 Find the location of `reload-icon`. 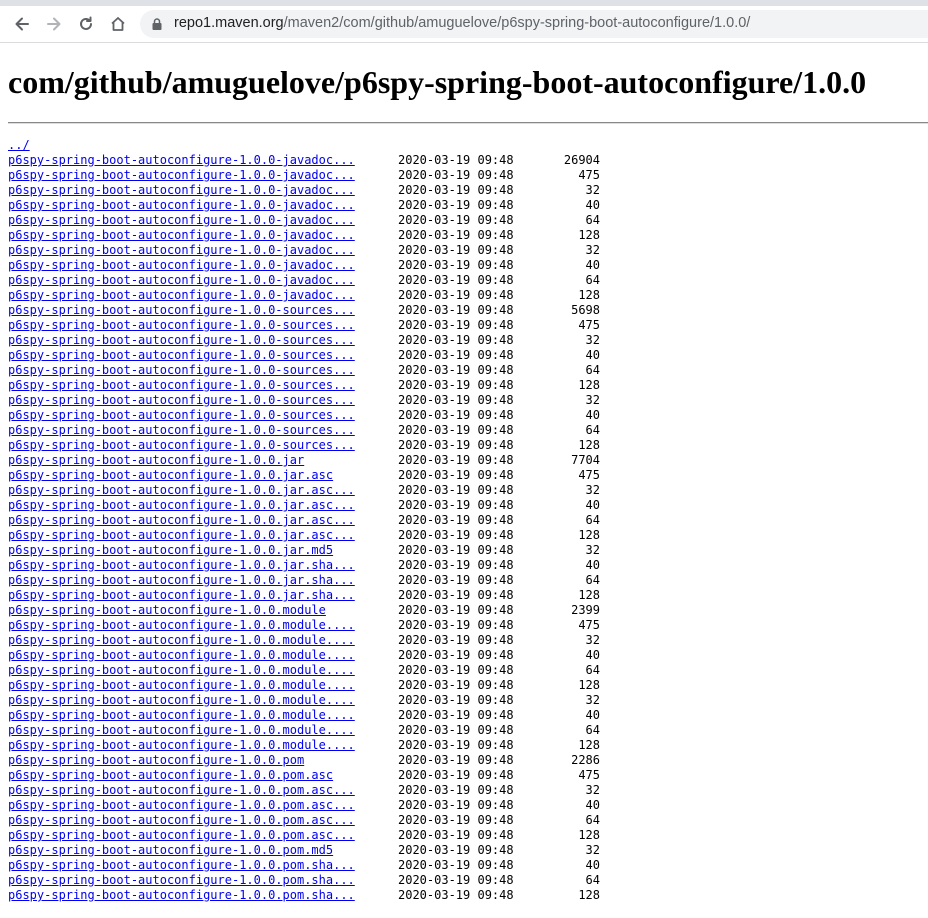

reload-icon is located at coordinates (86, 24).